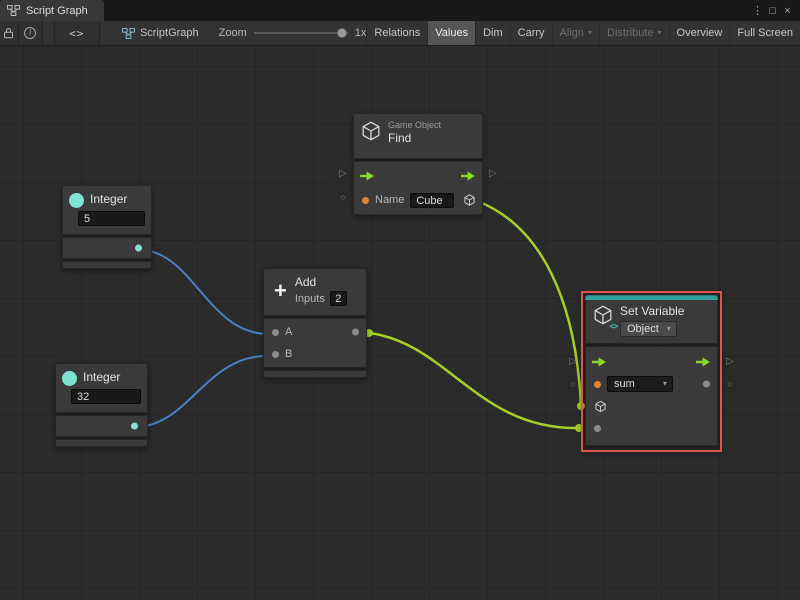 This screenshot has width=800, height=600. I want to click on variable-name-row: sum ▾, so click(651, 384).